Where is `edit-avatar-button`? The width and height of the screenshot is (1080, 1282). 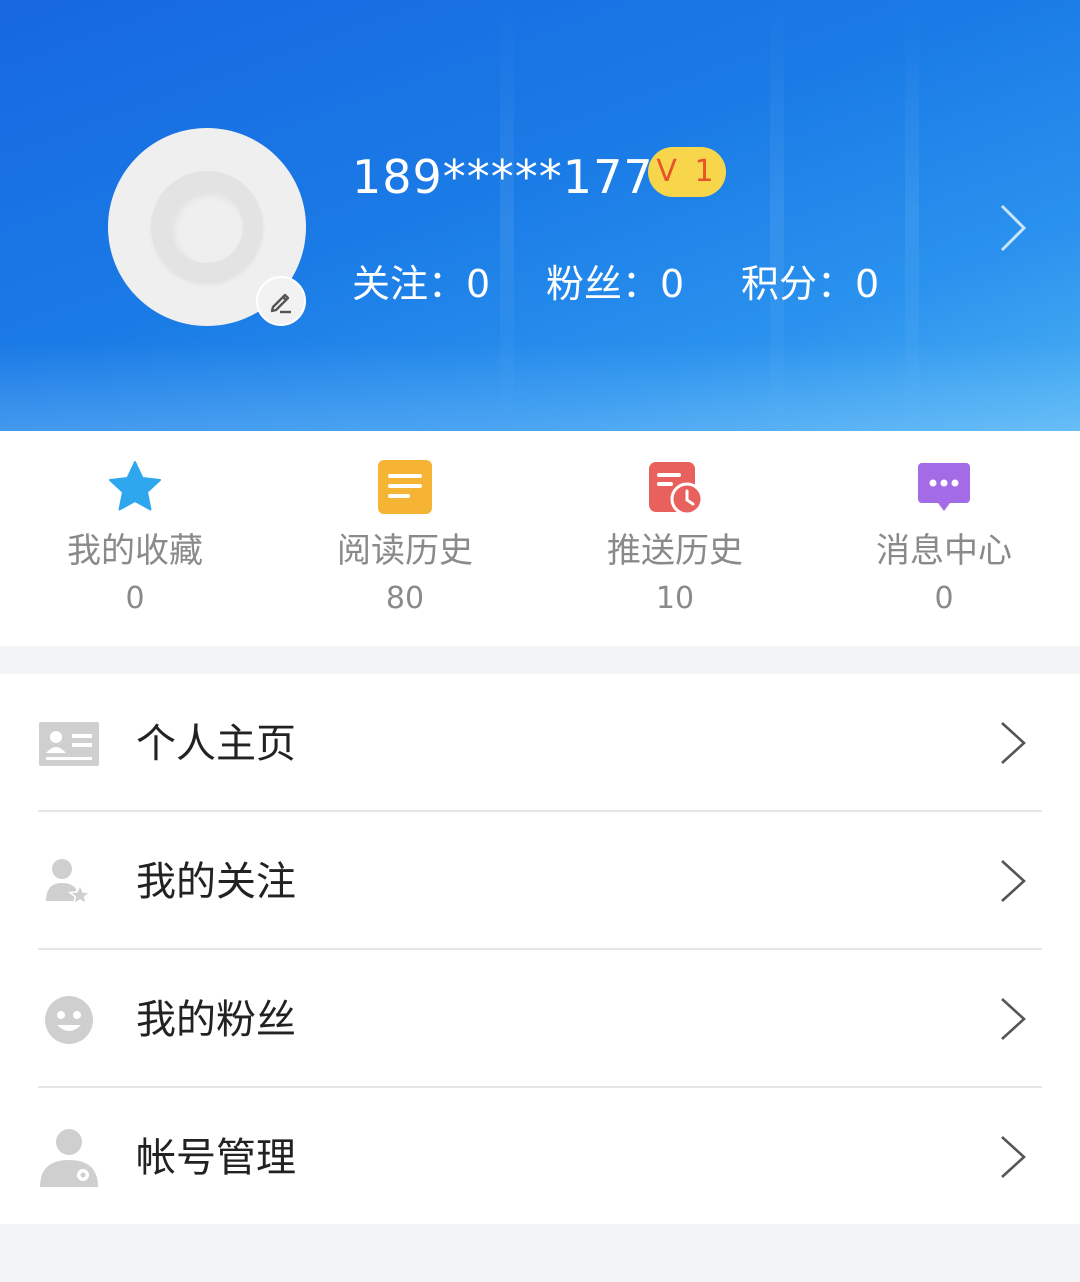 edit-avatar-button is located at coordinates (281, 301).